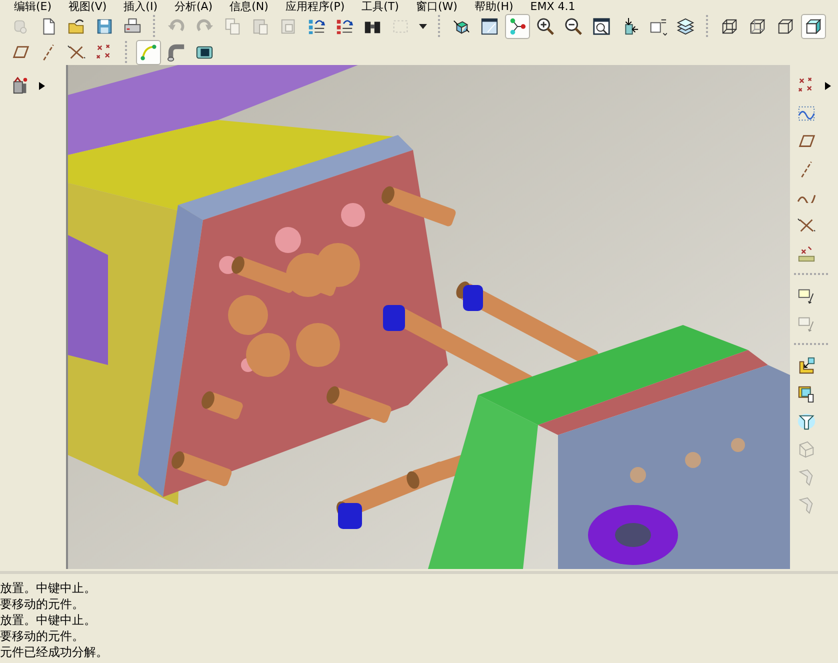 The width and height of the screenshot is (838, 663). What do you see at coordinates (813, 26) in the screenshot?
I see `shaded-cube-icon` at bounding box center [813, 26].